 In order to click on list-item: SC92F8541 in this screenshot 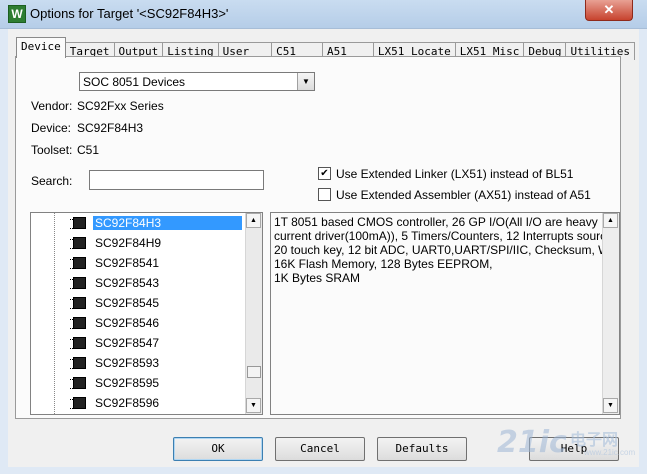, I will do `click(138, 263)`.